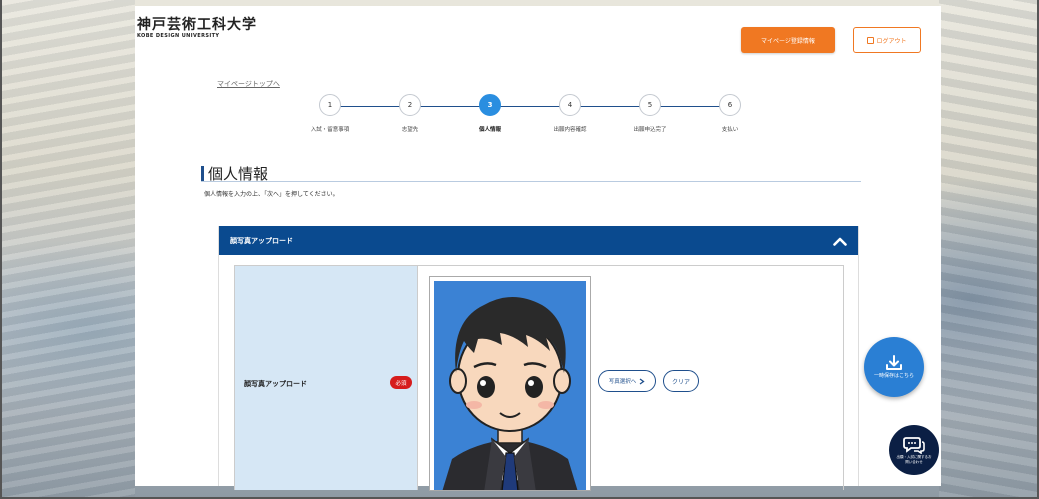  I want to click on mypage-info-button: マイページ登録情報, so click(788, 40).